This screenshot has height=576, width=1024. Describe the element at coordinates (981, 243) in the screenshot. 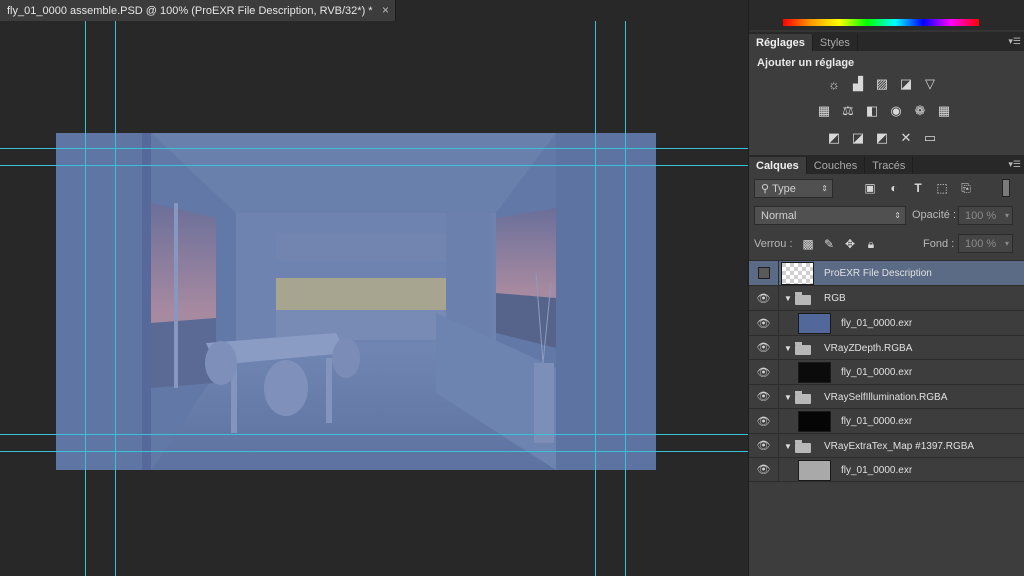

I see `fill-value: 100 %` at that location.